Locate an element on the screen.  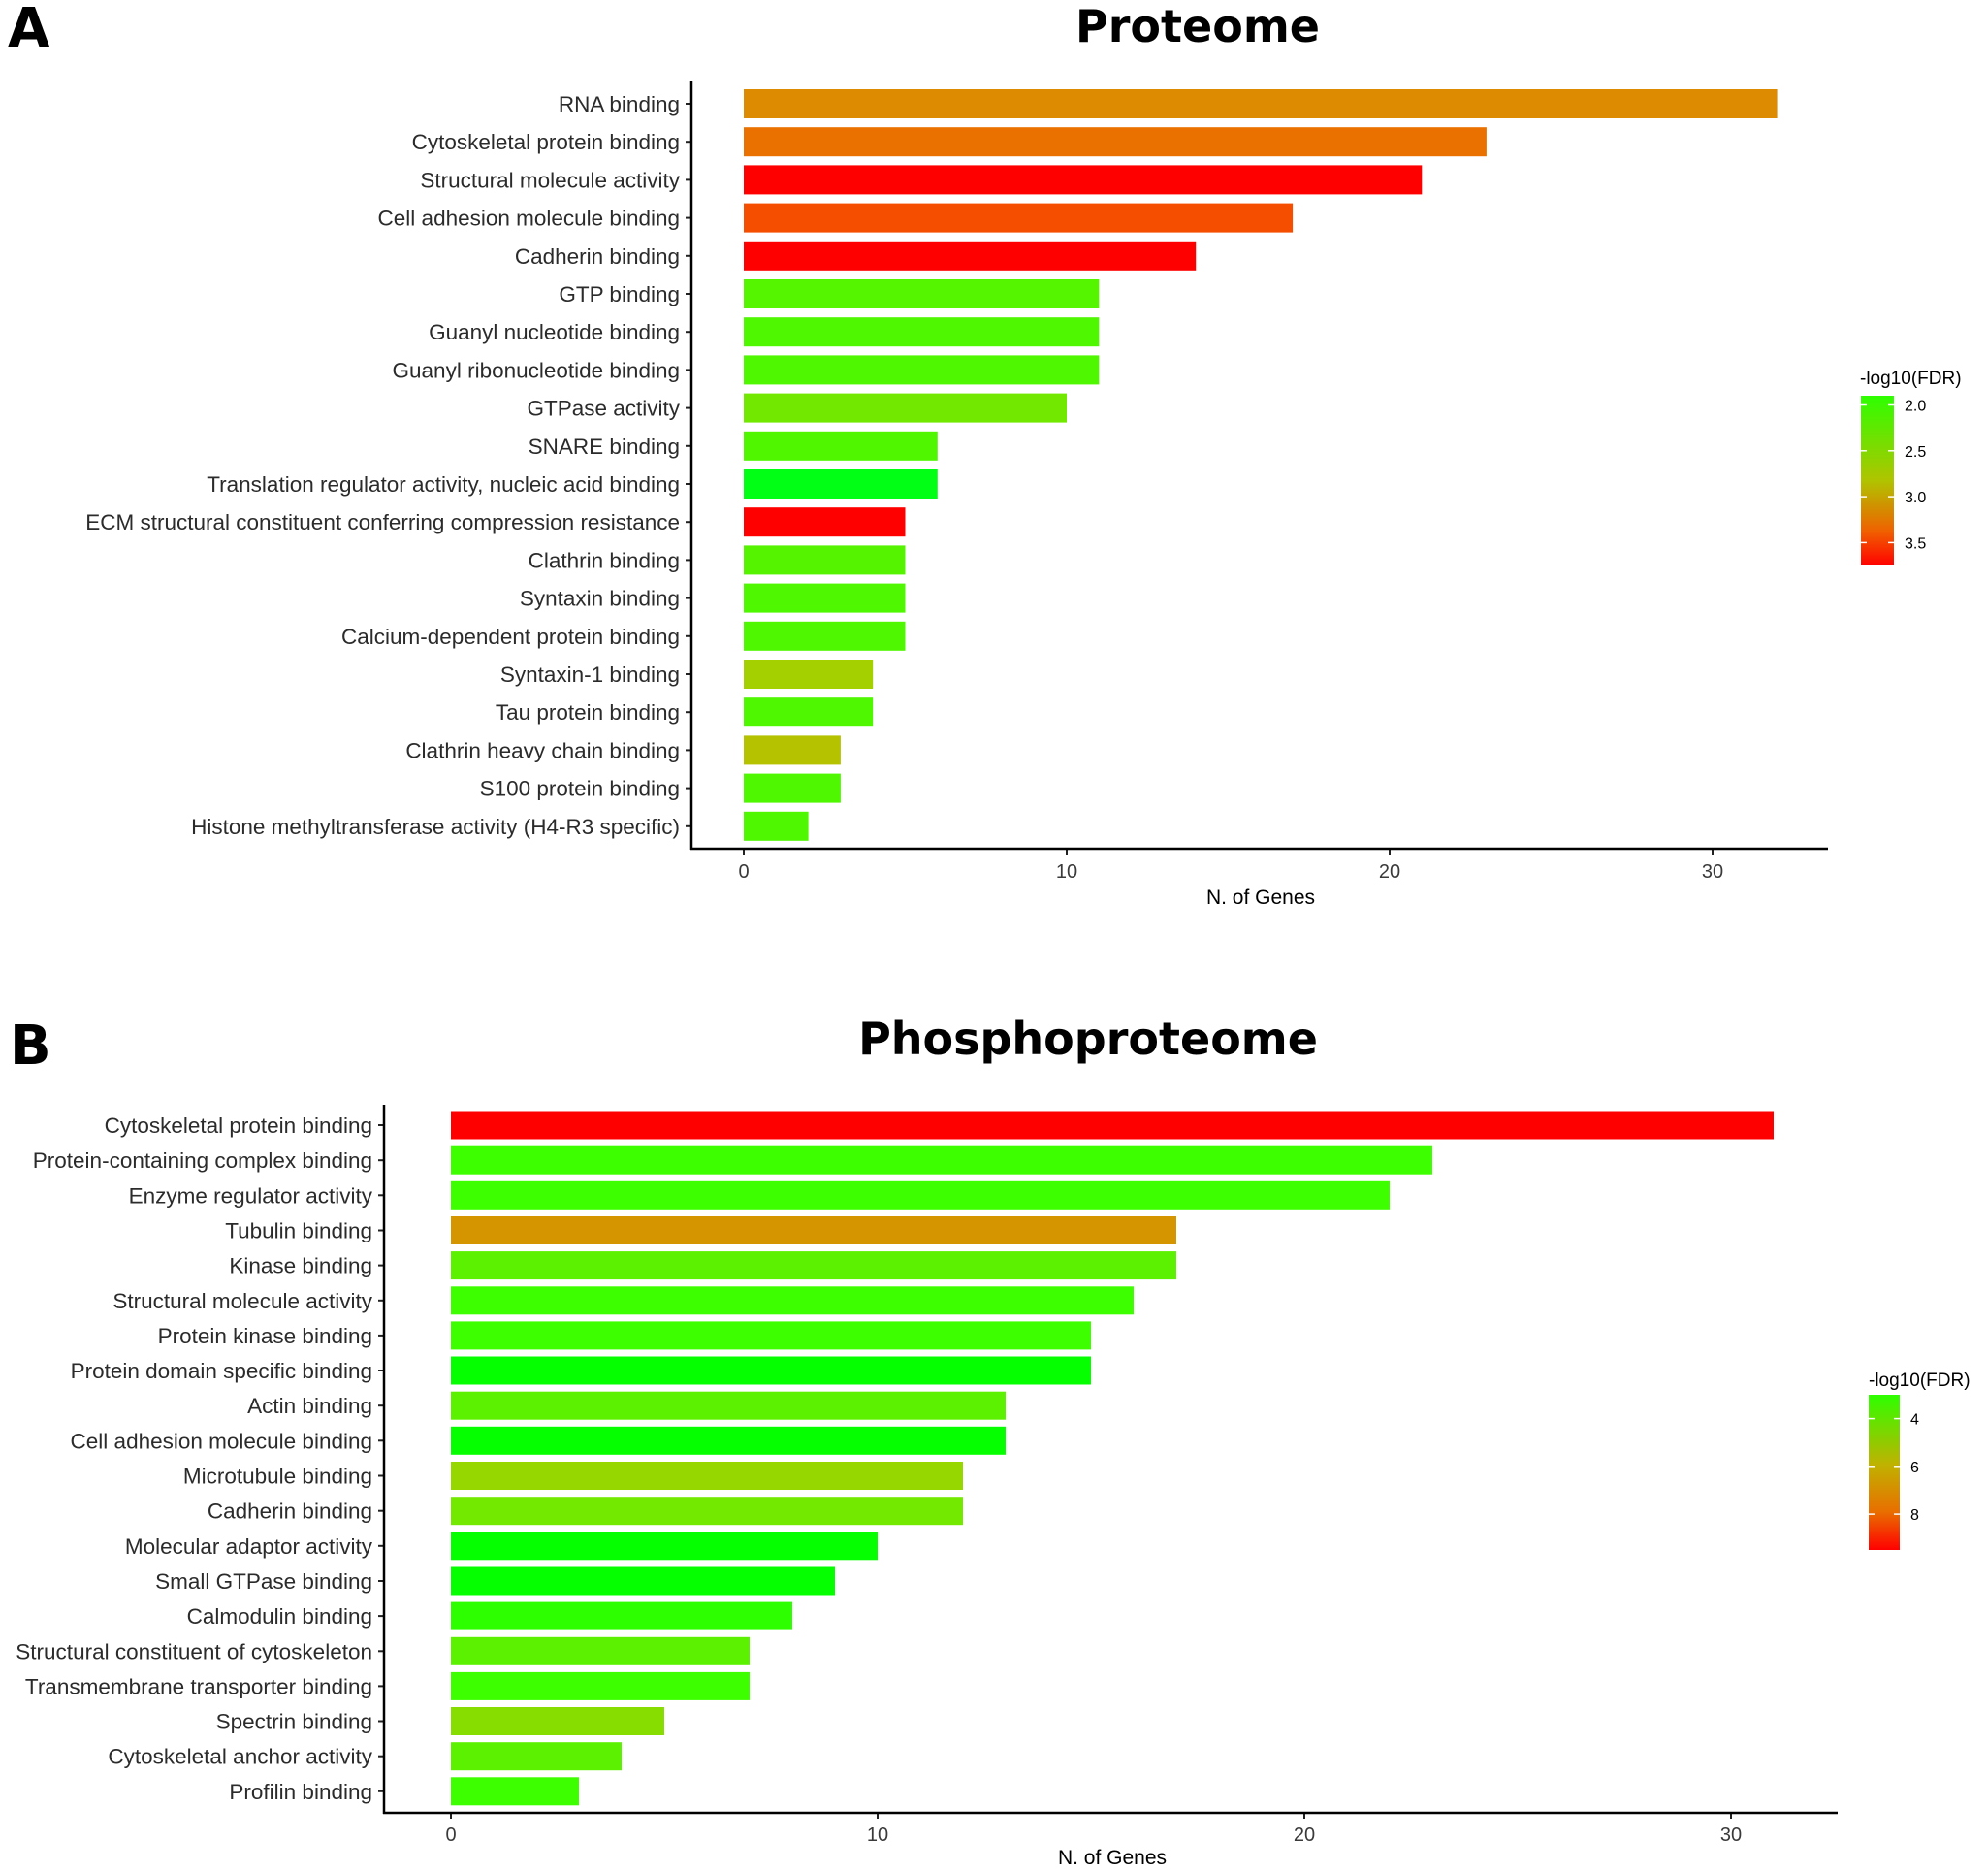
category-label: Kinase binding is located at coordinates (300, 1266).